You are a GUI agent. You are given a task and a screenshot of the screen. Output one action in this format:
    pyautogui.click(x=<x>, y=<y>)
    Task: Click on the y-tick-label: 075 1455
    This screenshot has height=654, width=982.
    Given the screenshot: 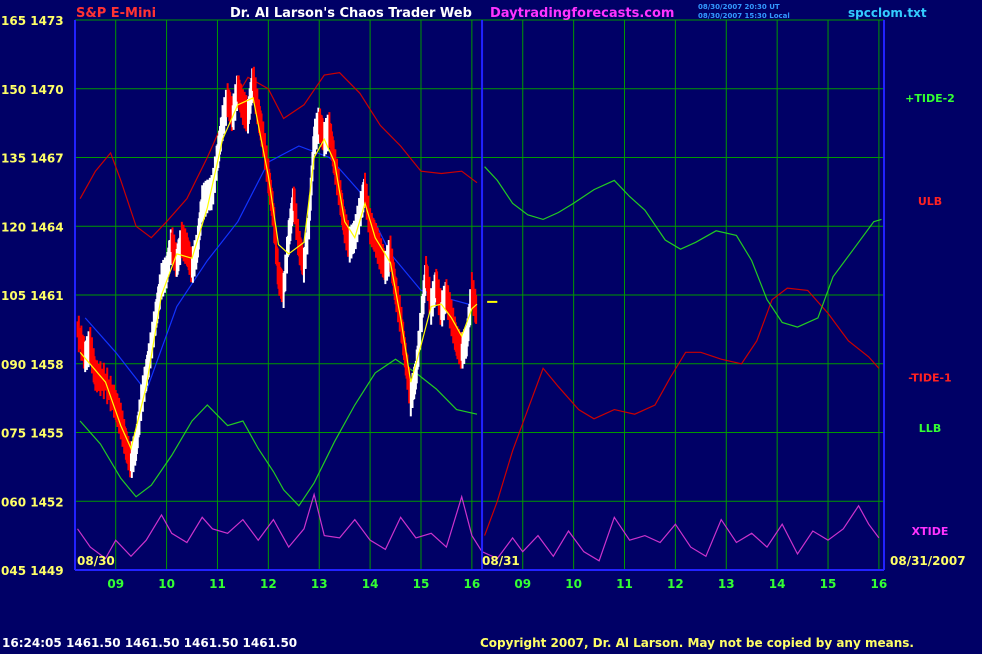 What is the action you would take?
    pyautogui.click(x=32, y=434)
    